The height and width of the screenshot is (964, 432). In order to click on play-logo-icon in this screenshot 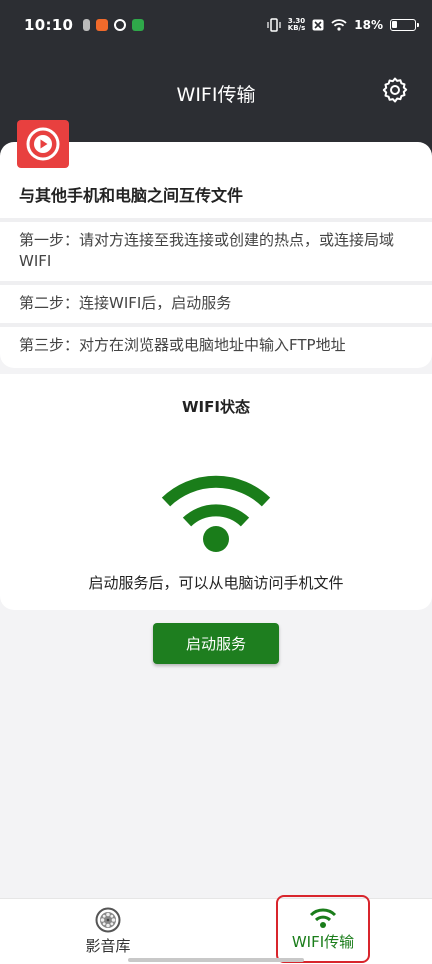, I will do `click(43, 144)`.